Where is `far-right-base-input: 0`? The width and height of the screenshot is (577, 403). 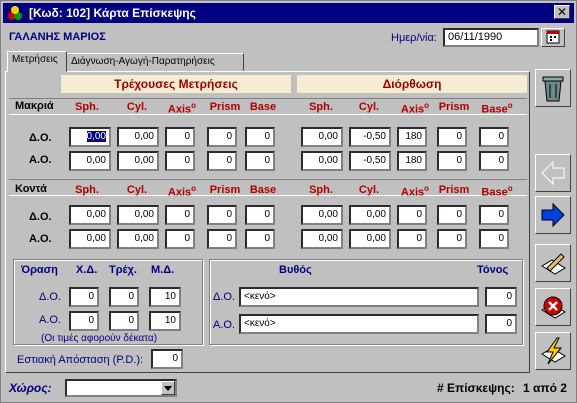 far-right-base-input: 0 is located at coordinates (260, 137).